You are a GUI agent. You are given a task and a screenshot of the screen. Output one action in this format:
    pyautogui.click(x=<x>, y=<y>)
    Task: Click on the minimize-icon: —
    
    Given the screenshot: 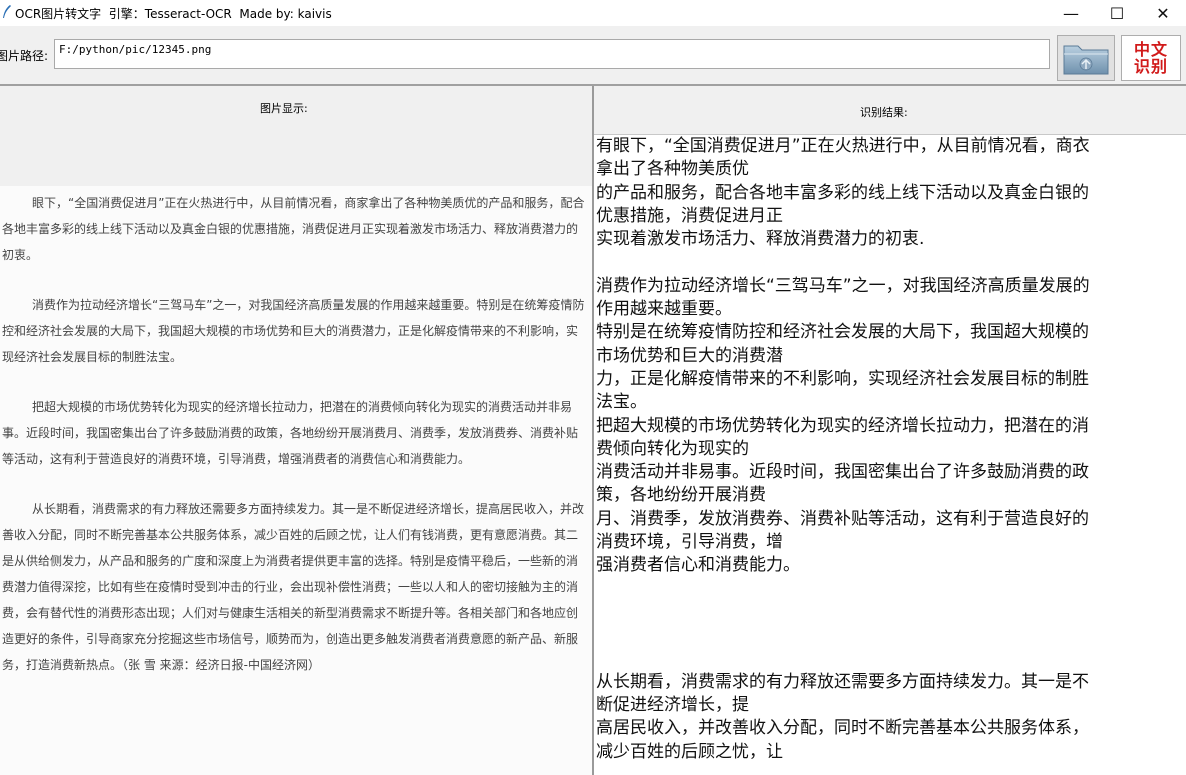 What is the action you would take?
    pyautogui.click(x=1071, y=13)
    